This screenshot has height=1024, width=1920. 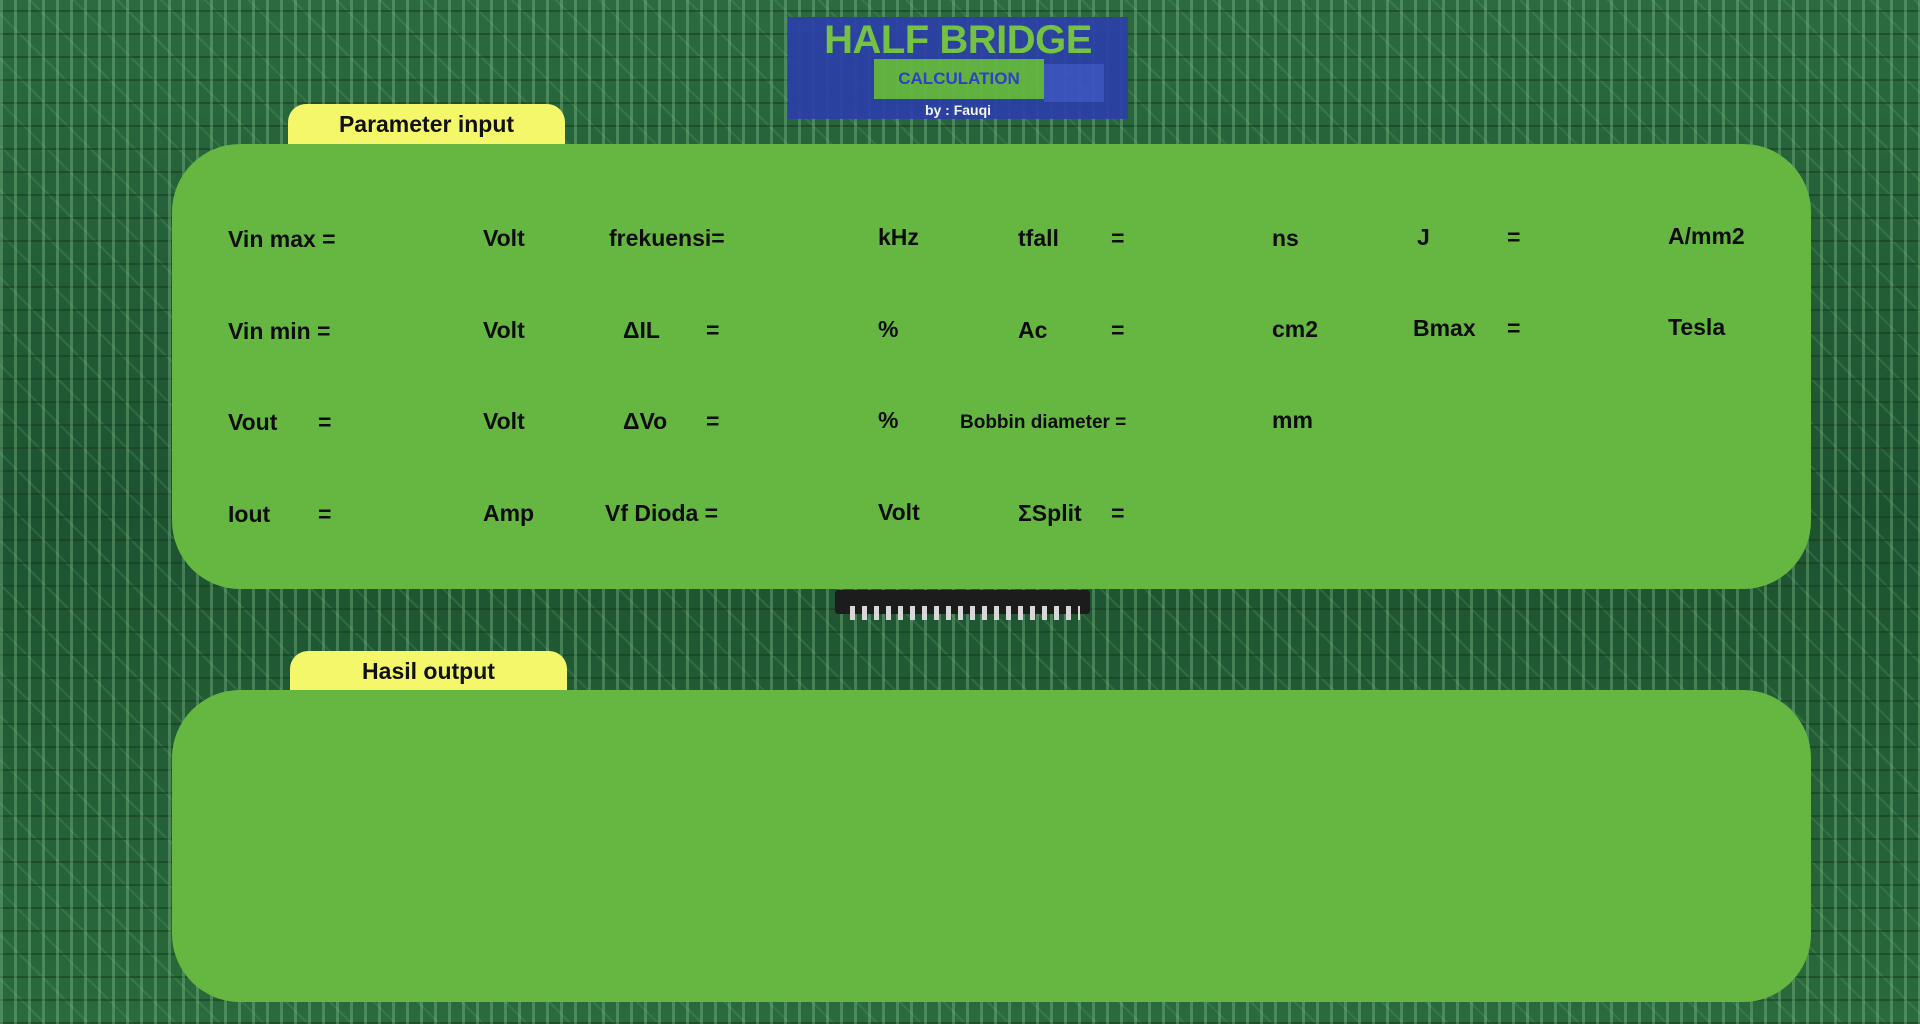 What do you see at coordinates (958, 40) in the screenshot?
I see `app-title: HALF BRIDGE` at bounding box center [958, 40].